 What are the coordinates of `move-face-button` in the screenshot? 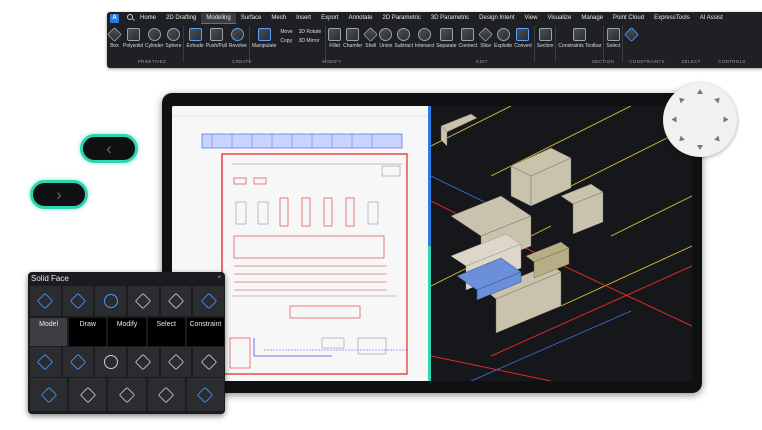 It's located at (45, 301).